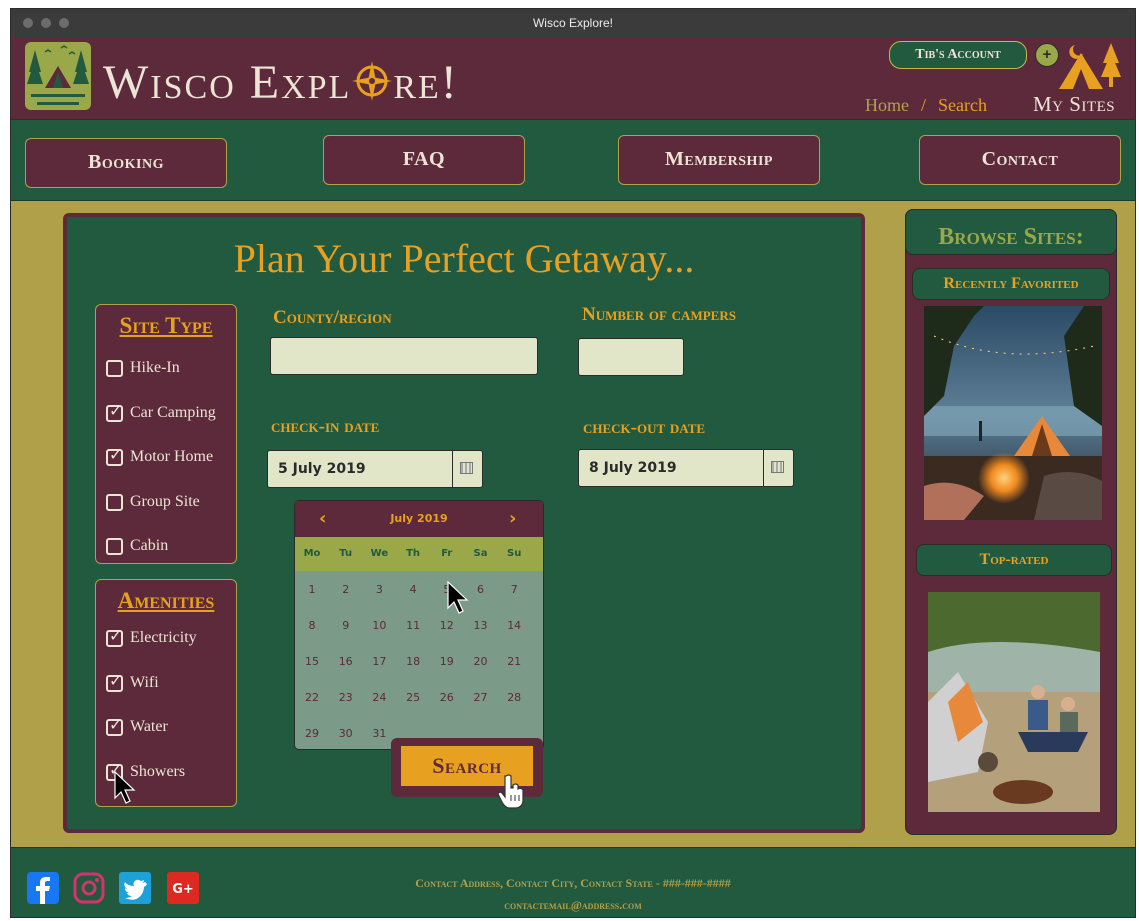 The width and height of the screenshot is (1139, 921). What do you see at coordinates (481, 697) in the screenshot?
I see `calendar-day: 27` at bounding box center [481, 697].